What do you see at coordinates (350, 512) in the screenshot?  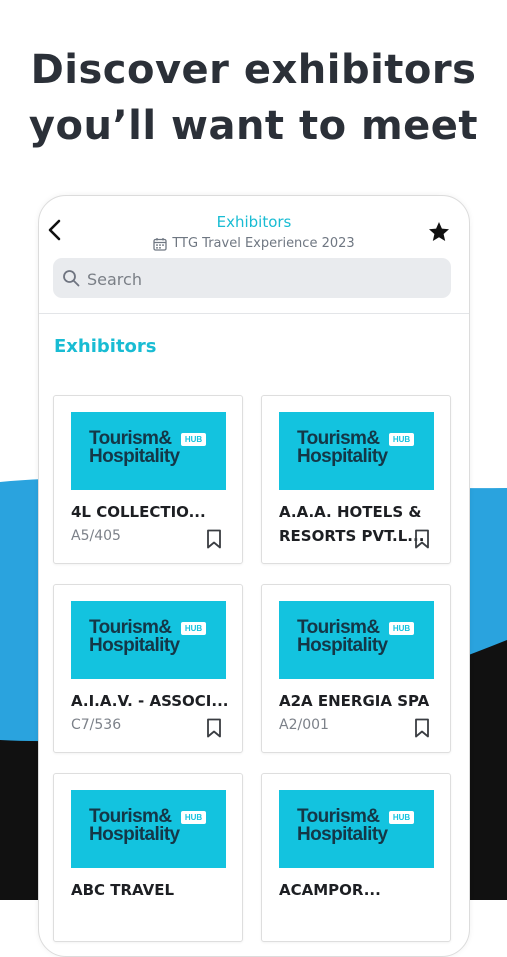 I see `exhibitor-name-line-1: A.A.A. HOTELS &` at bounding box center [350, 512].